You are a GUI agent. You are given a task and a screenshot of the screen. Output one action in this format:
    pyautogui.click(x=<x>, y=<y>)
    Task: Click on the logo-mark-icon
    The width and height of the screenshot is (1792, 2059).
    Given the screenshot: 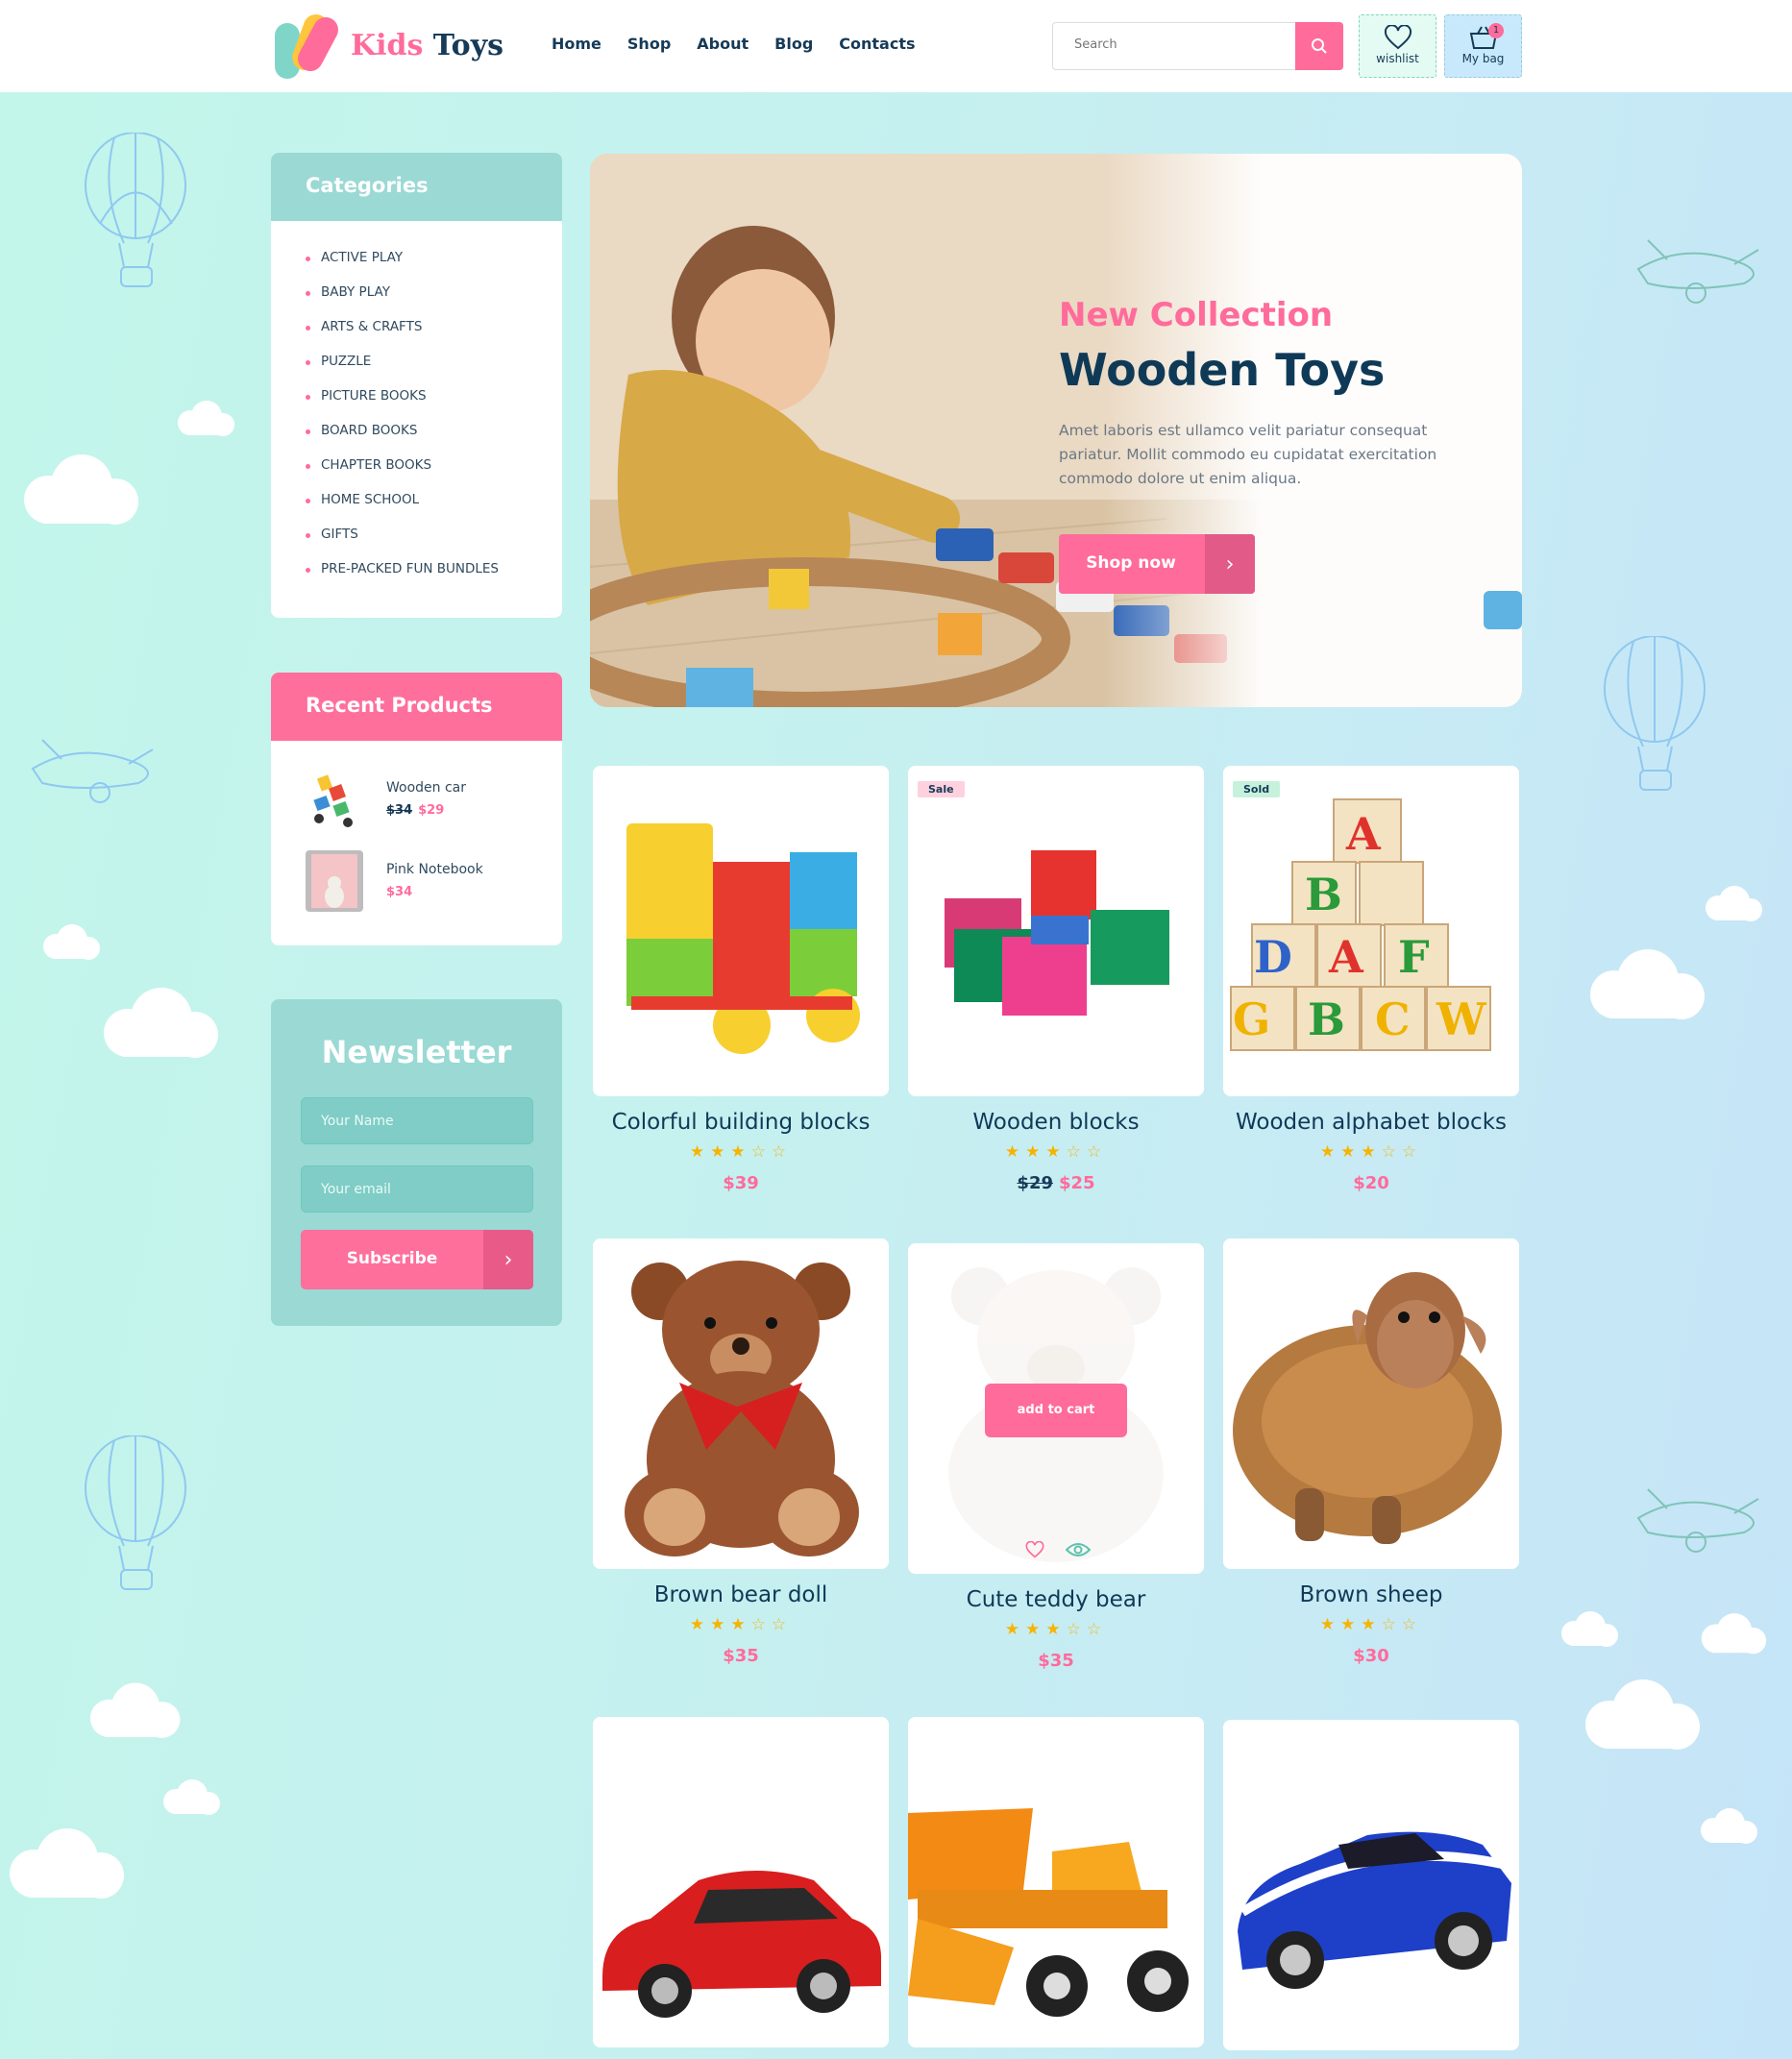 What is the action you would take?
    pyautogui.click(x=306, y=46)
    